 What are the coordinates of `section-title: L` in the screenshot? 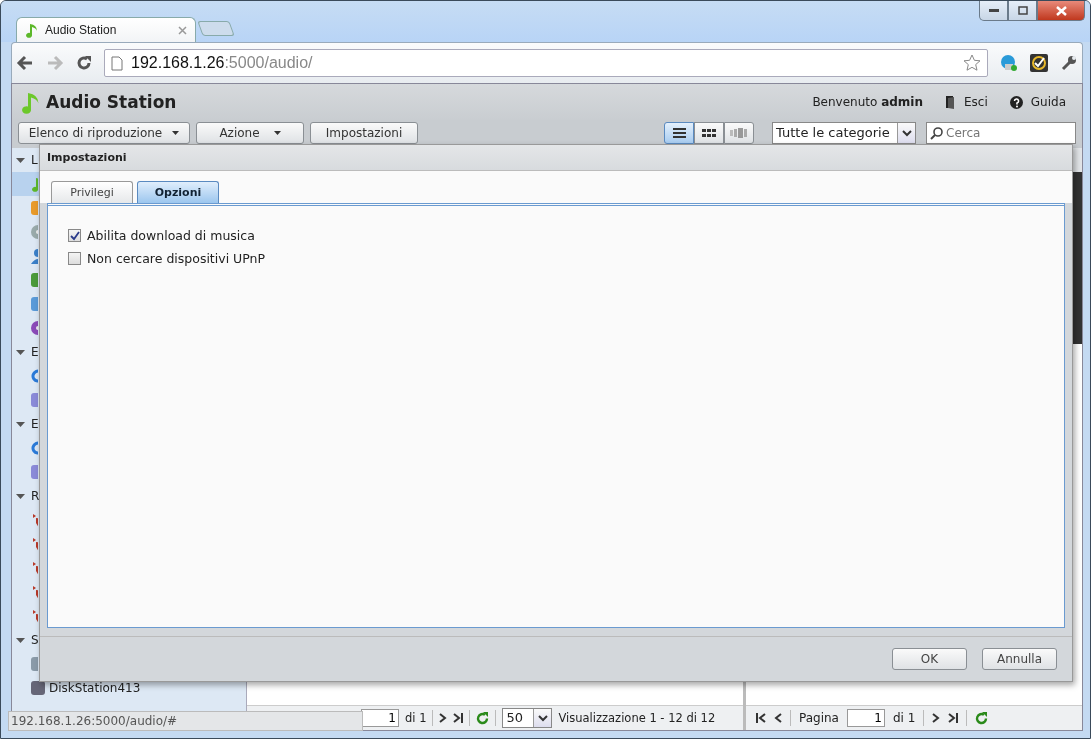 It's located at (34, 160).